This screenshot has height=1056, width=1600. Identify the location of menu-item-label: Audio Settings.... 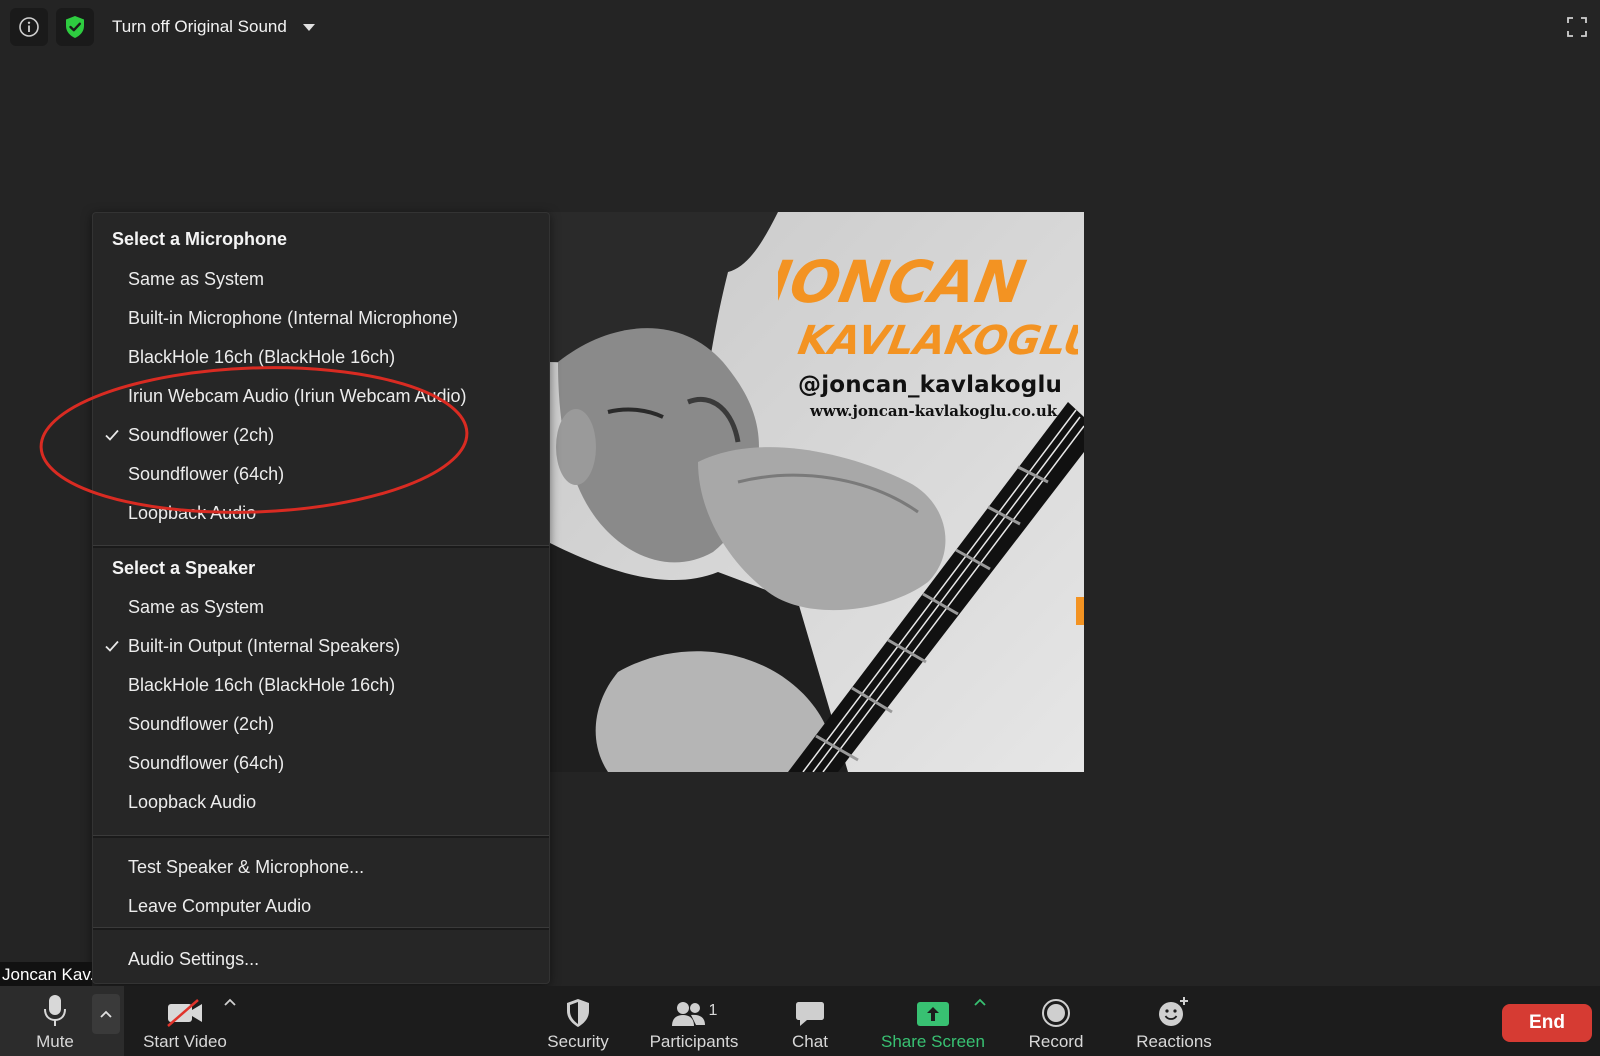
(194, 958).